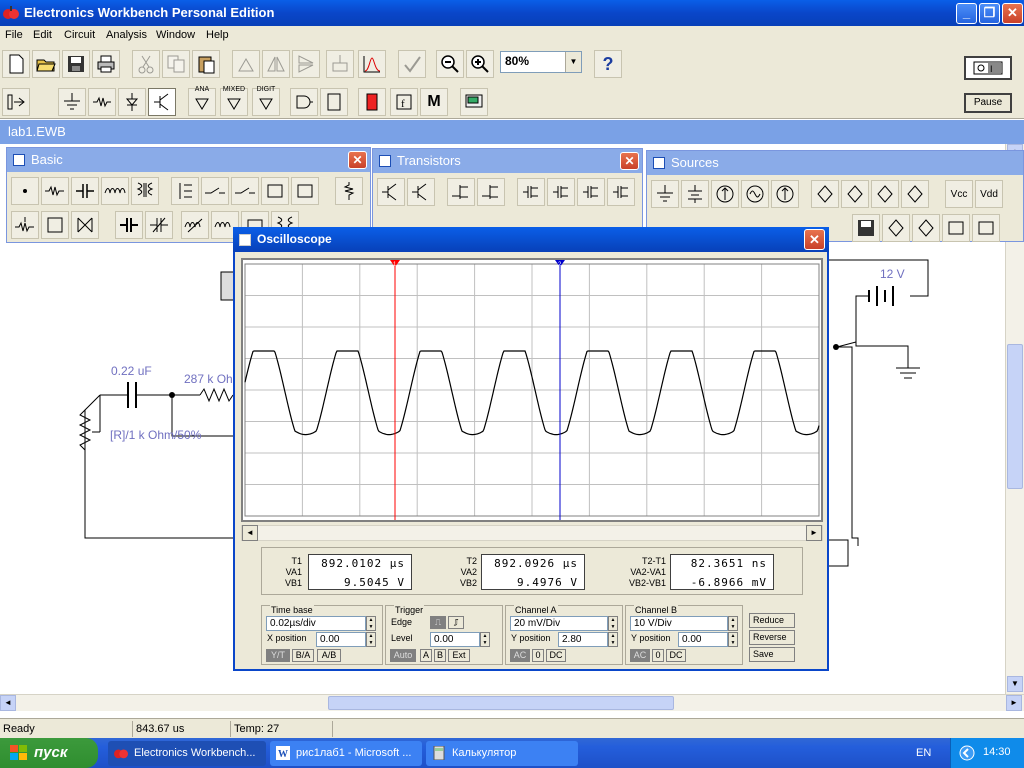 Image resolution: width=1024 pixels, height=768 pixels. What do you see at coordinates (371, 623) in the screenshot?
I see `timebase-spinner: ▲ ▼` at bounding box center [371, 623].